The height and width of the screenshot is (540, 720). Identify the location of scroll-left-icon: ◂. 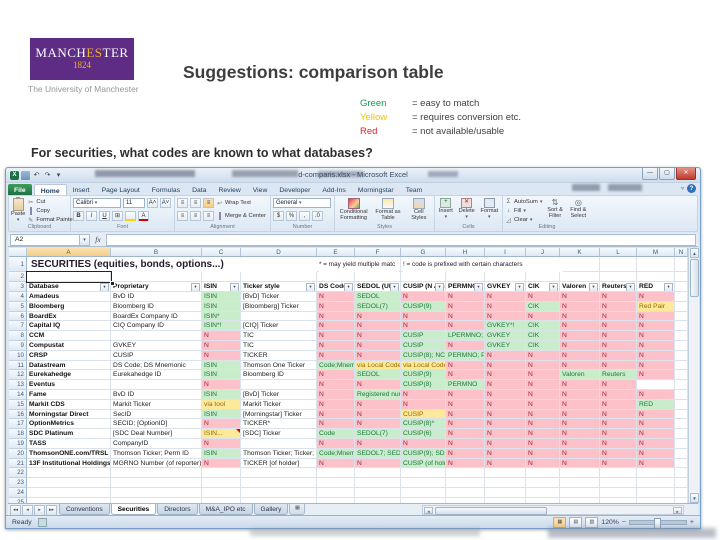
(428, 510).